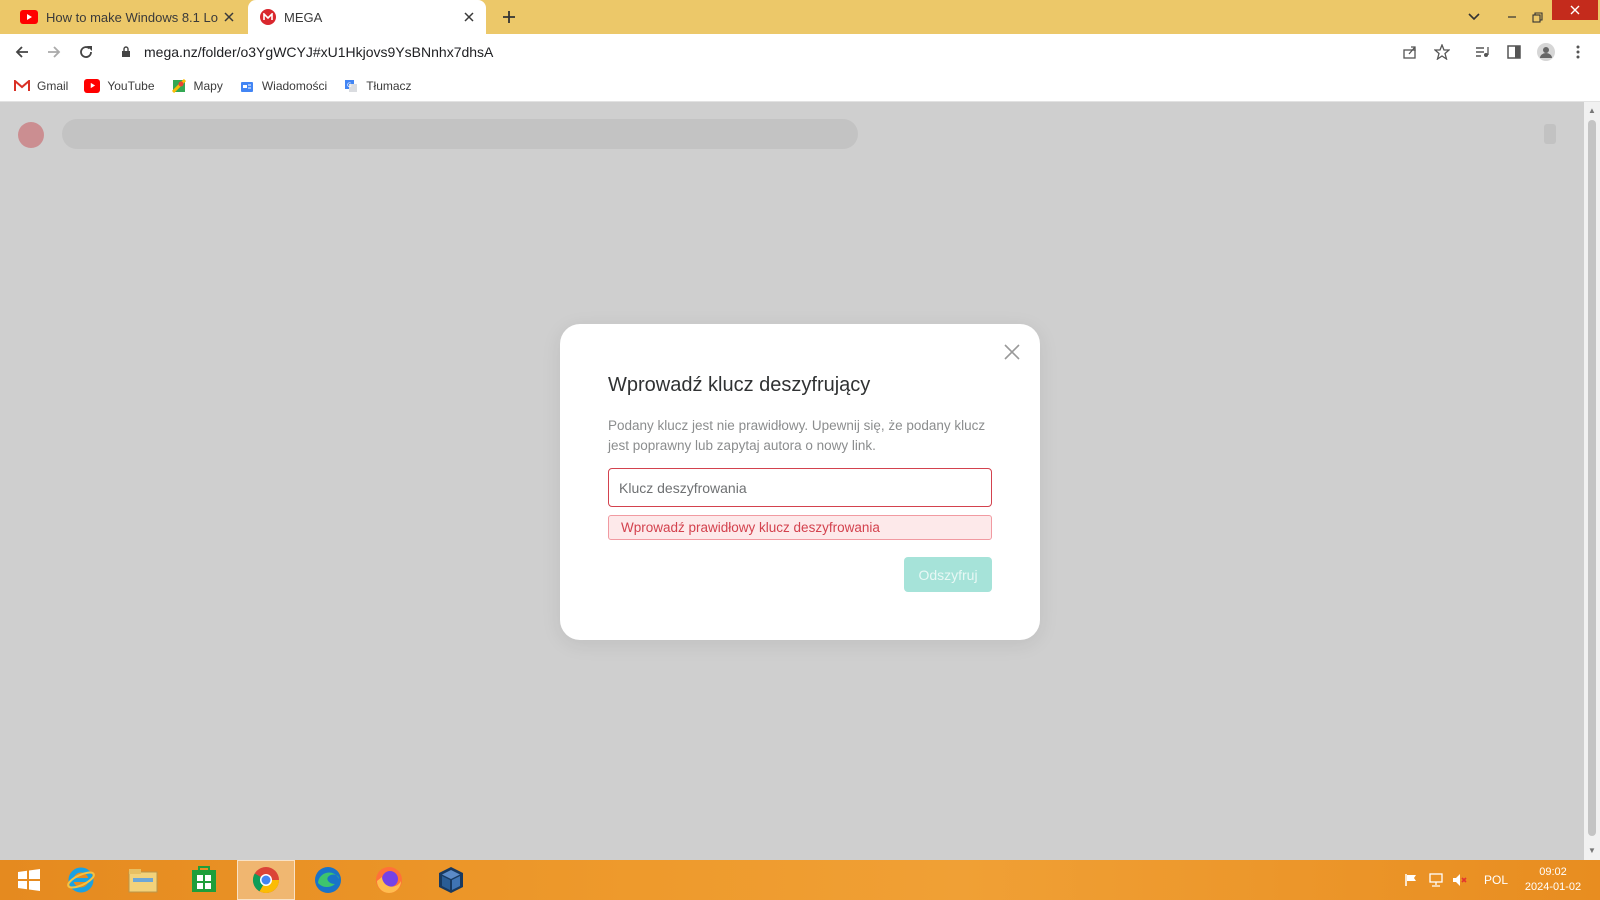 This screenshot has height=900, width=1600. I want to click on new-tab-button, so click(509, 17).